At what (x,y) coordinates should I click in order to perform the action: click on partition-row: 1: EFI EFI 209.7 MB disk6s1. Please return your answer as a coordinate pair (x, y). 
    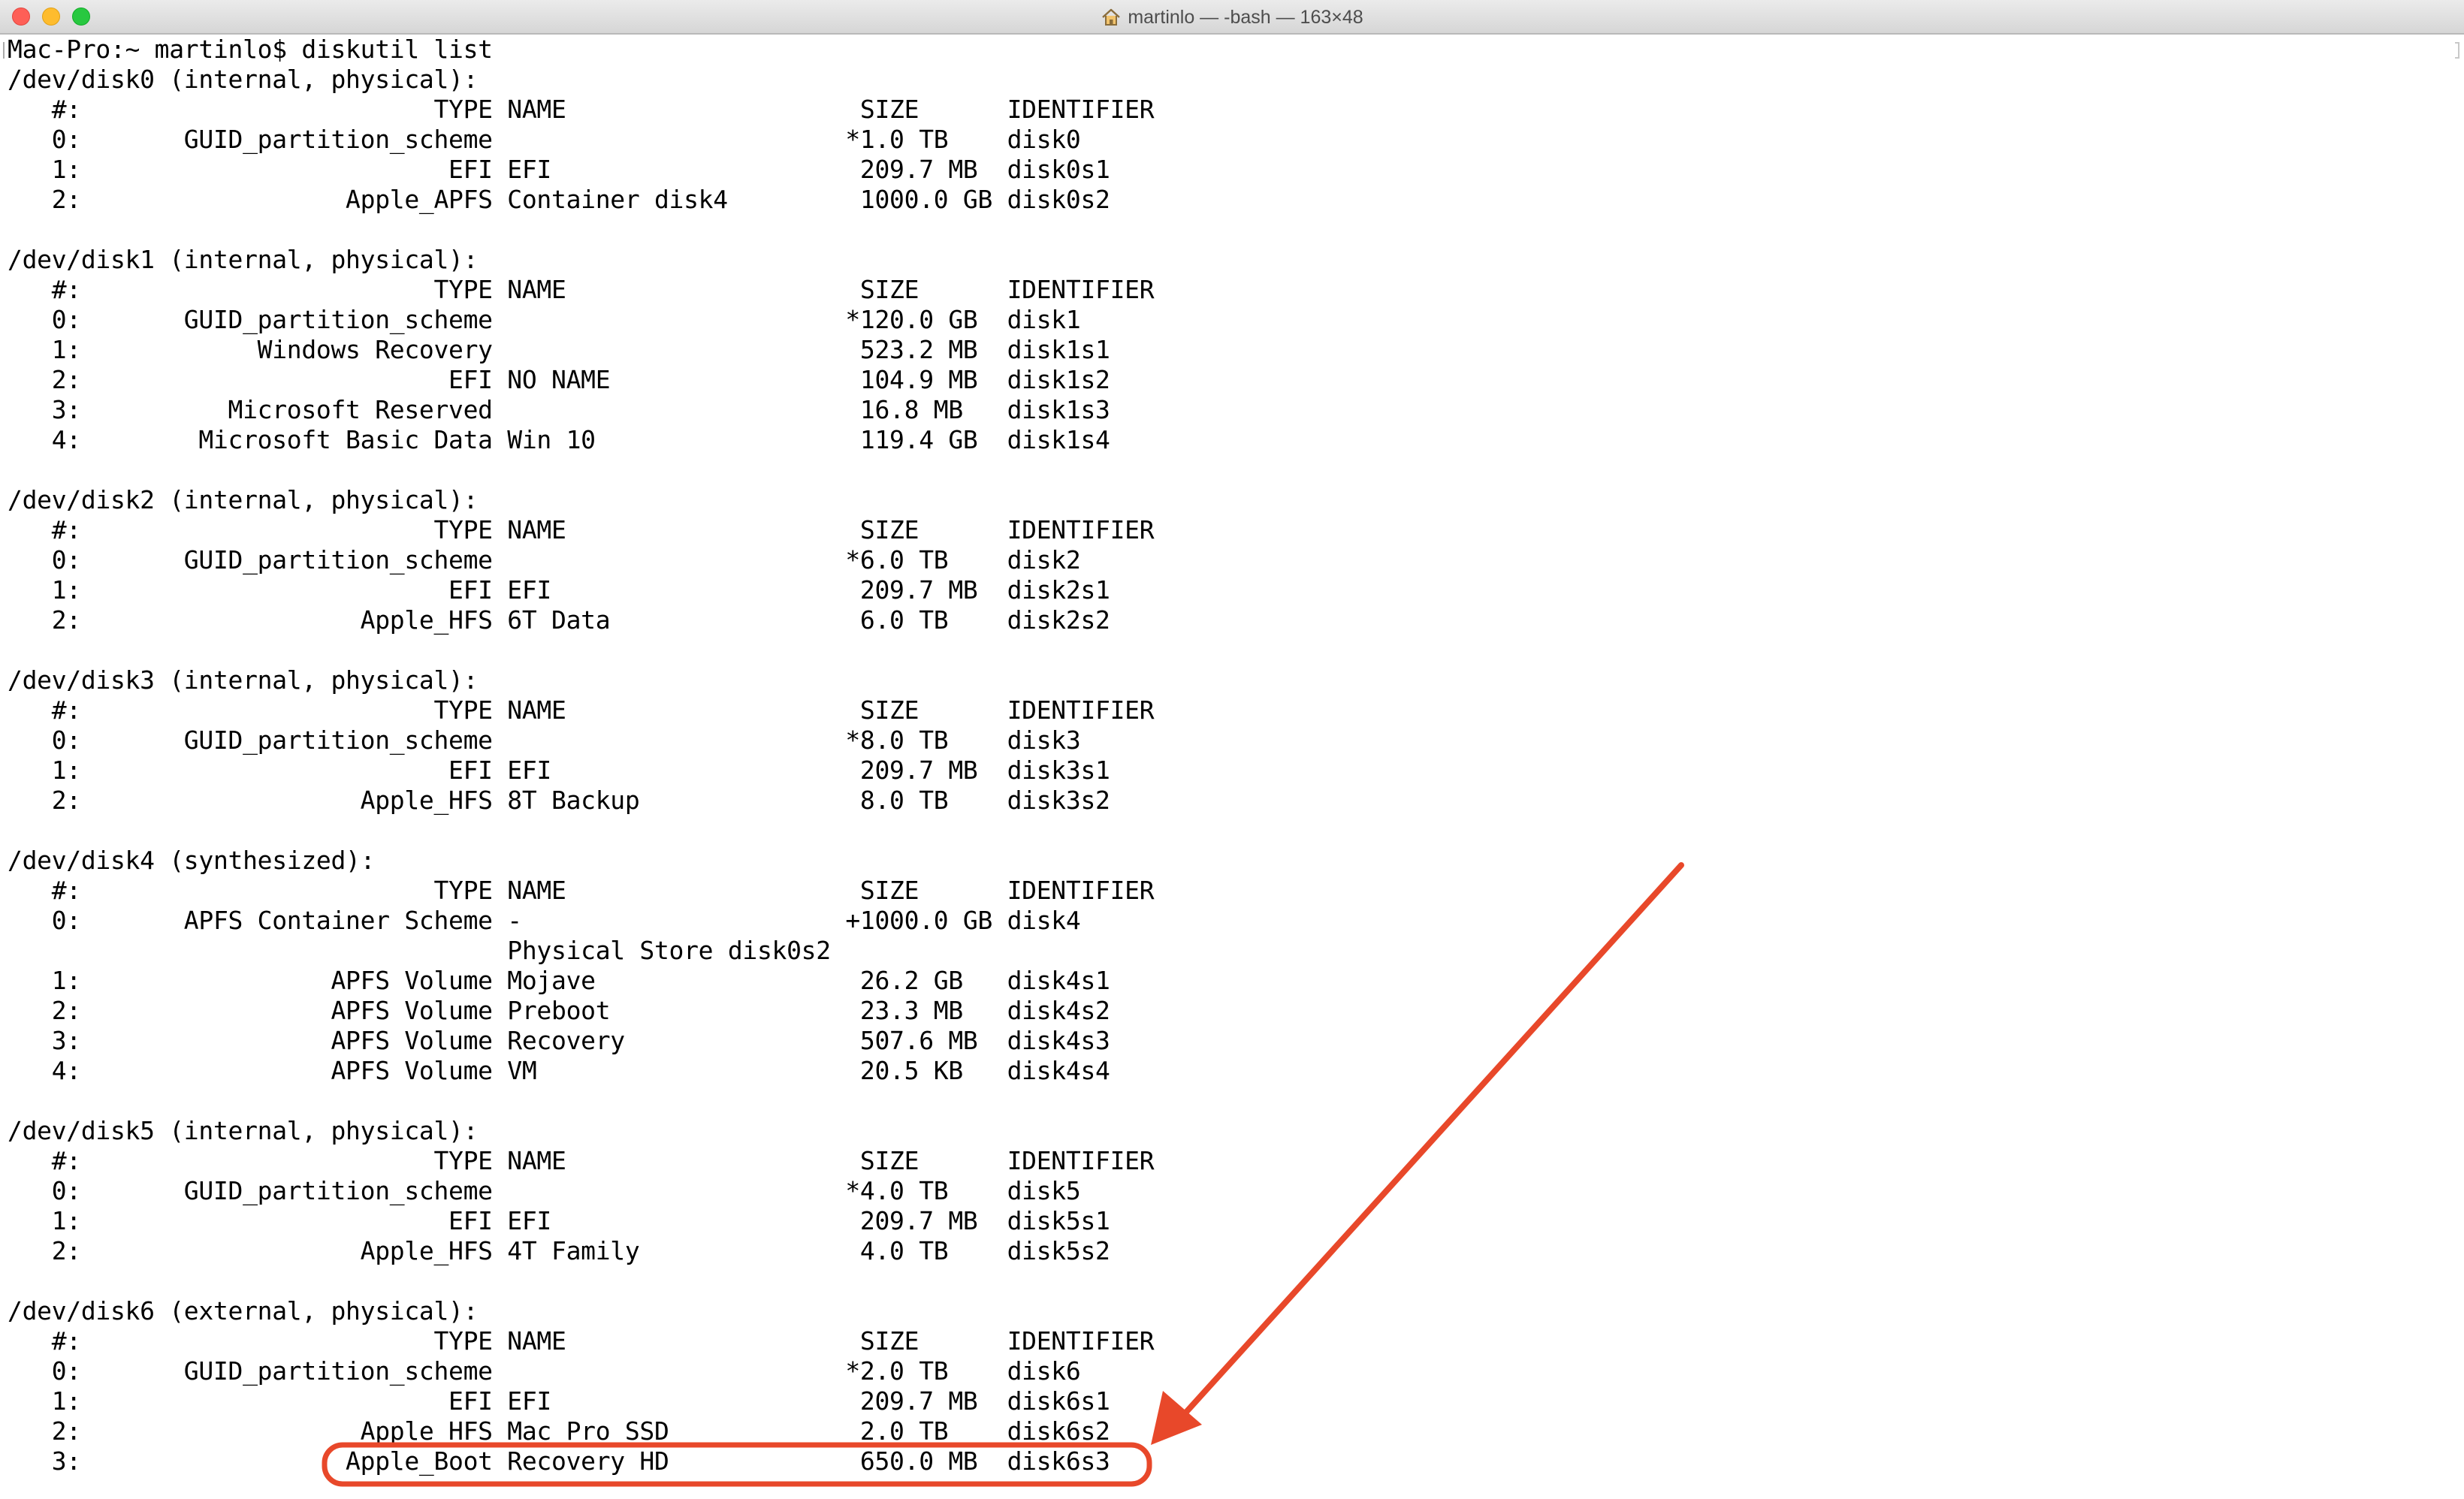
    Looking at the image, I should click on (559, 1401).